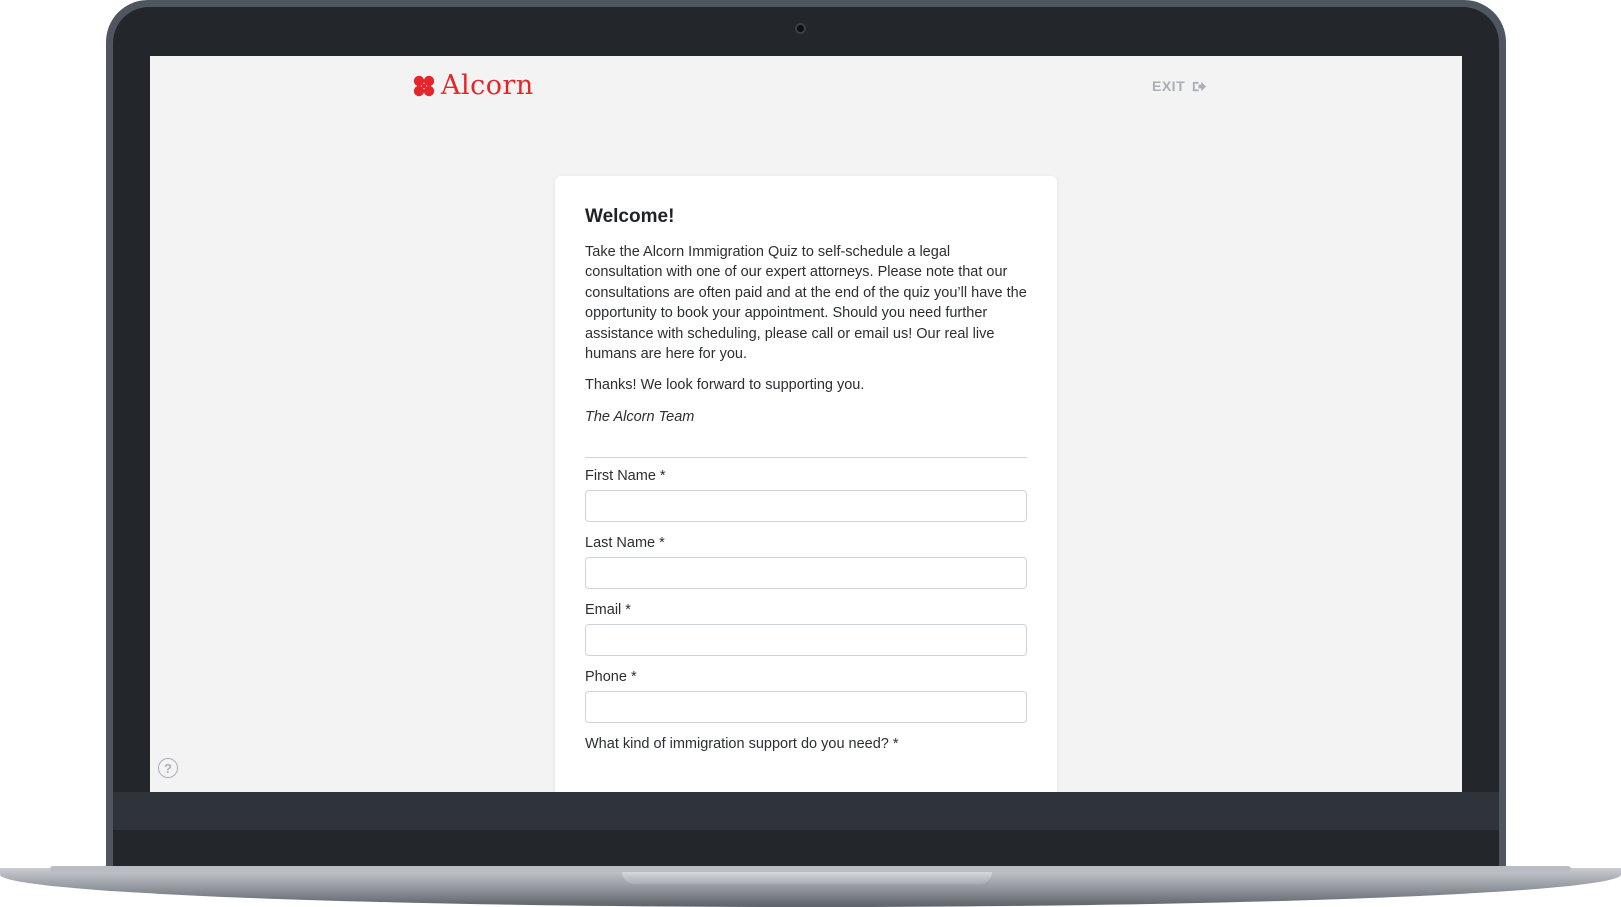  Describe the element at coordinates (806, 640) in the screenshot. I see `email-input` at that location.